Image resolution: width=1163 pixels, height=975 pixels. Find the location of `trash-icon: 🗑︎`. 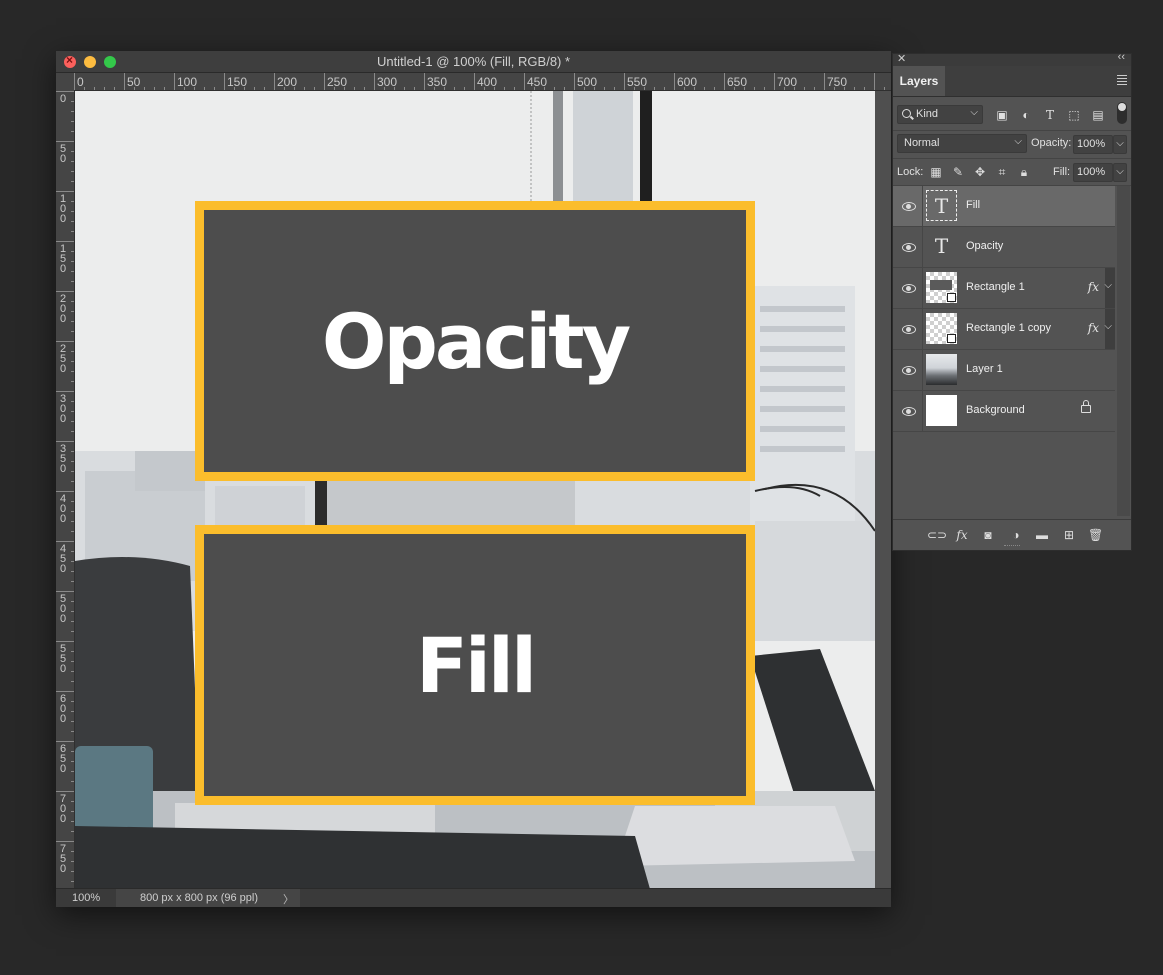

trash-icon: 🗑︎ is located at coordinates (1095, 535).